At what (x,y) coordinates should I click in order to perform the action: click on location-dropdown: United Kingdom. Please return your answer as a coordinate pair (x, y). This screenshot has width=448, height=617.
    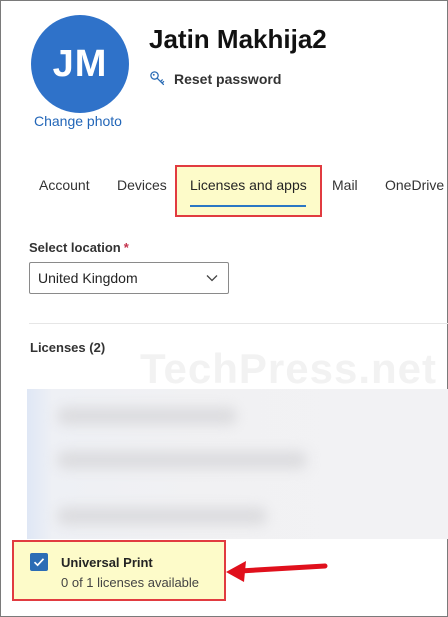
    Looking at the image, I should click on (129, 278).